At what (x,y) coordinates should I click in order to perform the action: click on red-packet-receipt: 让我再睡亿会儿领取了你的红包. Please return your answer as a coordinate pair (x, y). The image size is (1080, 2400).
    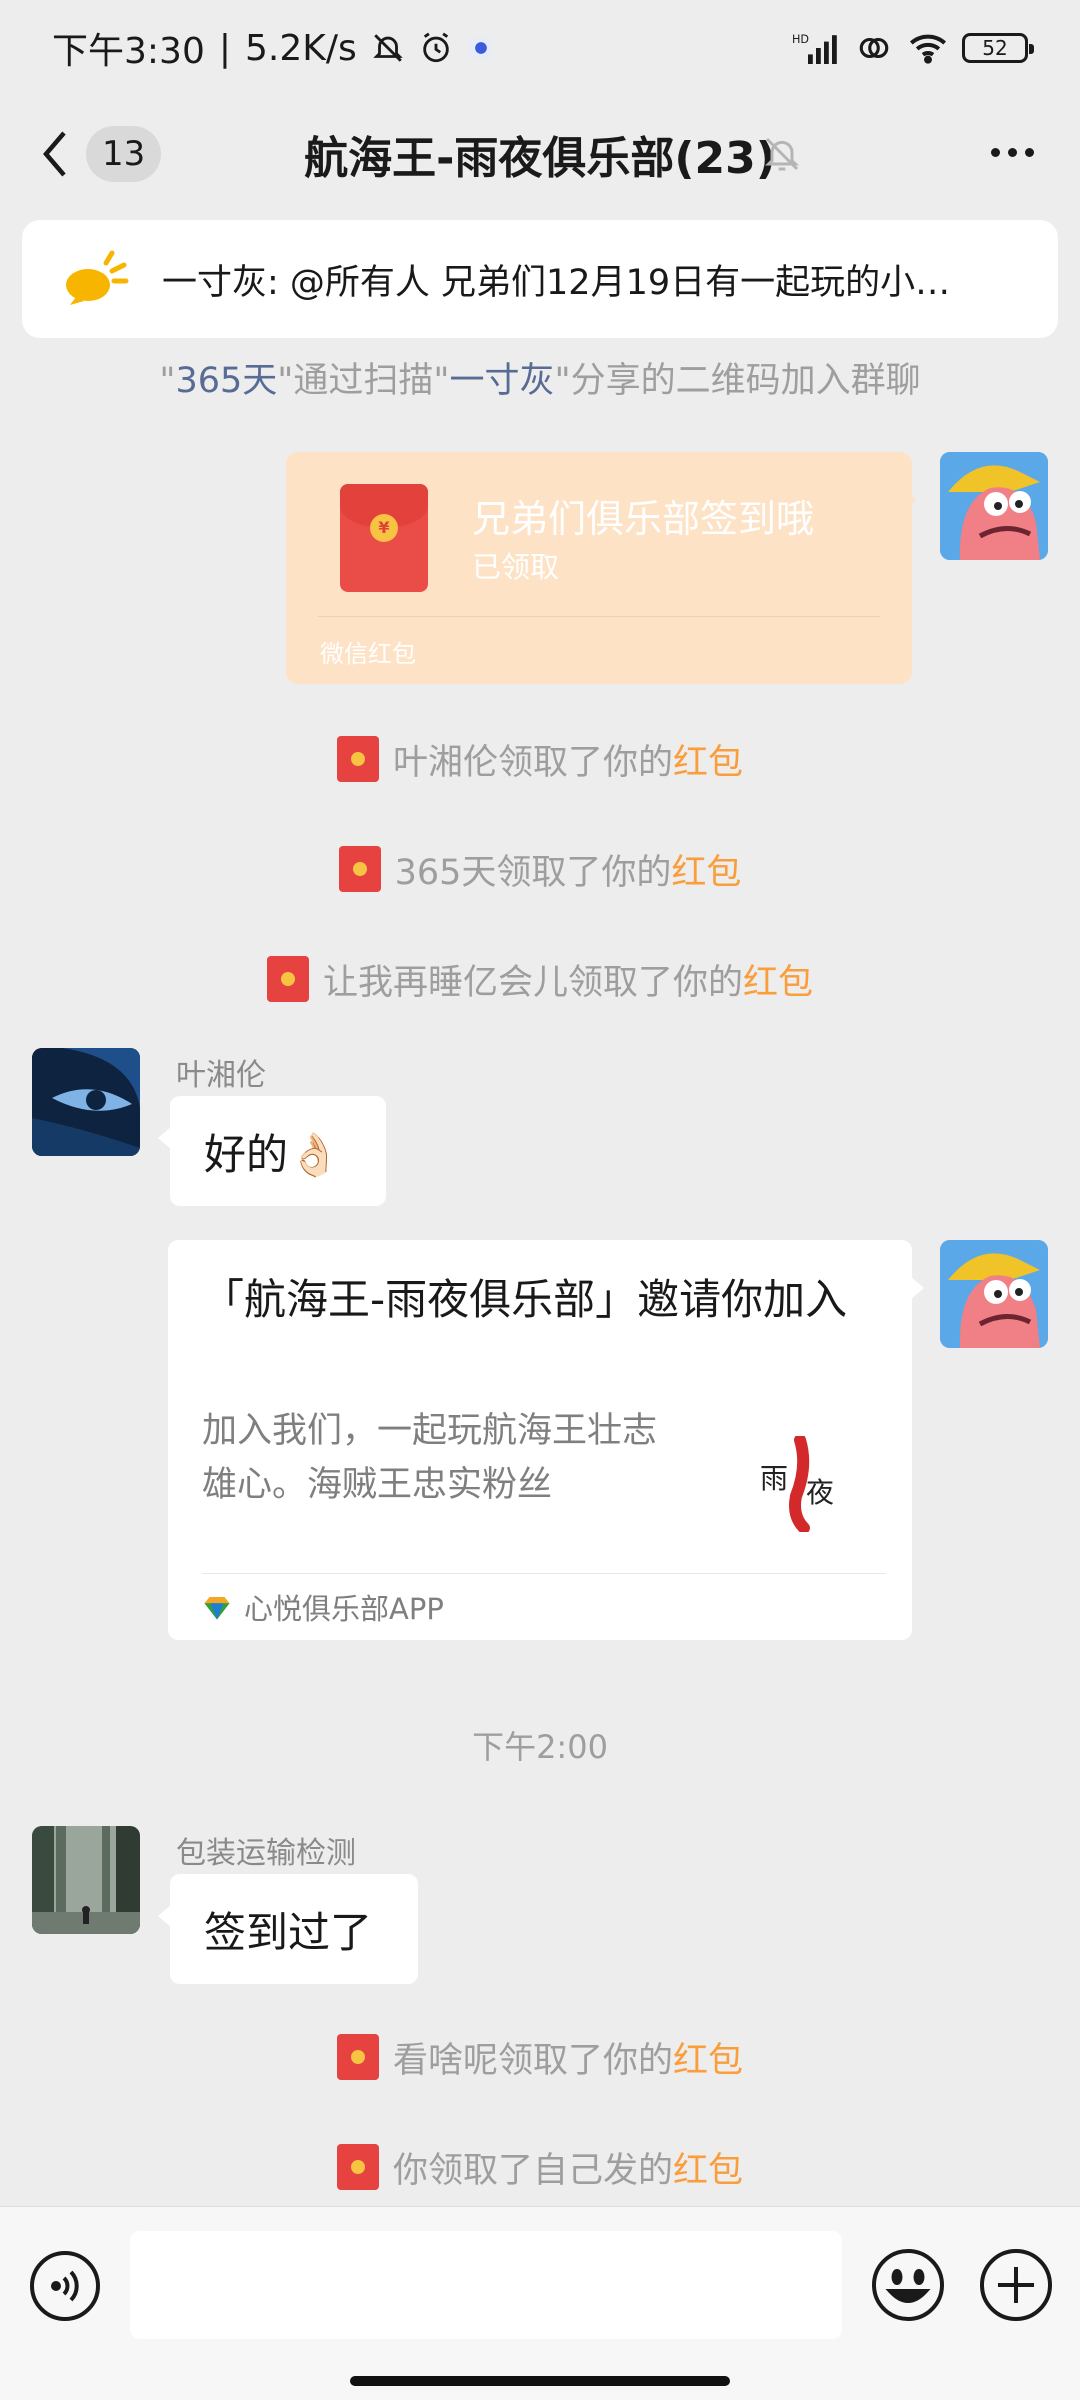
    Looking at the image, I should click on (540, 979).